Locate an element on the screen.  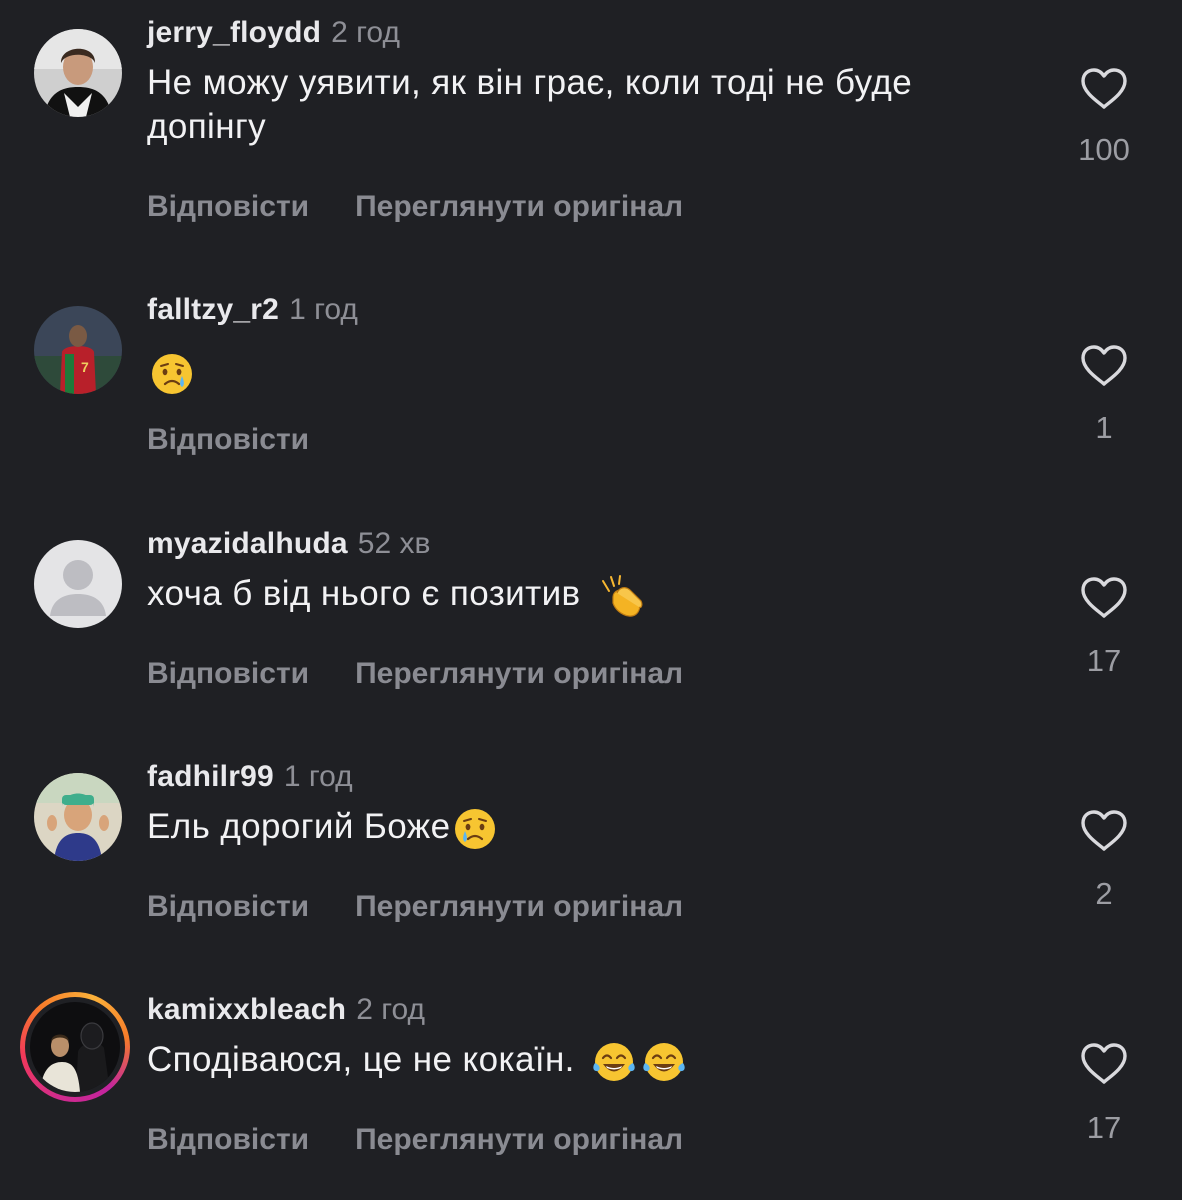
default-avatar-icon is located at coordinates (78, 584).